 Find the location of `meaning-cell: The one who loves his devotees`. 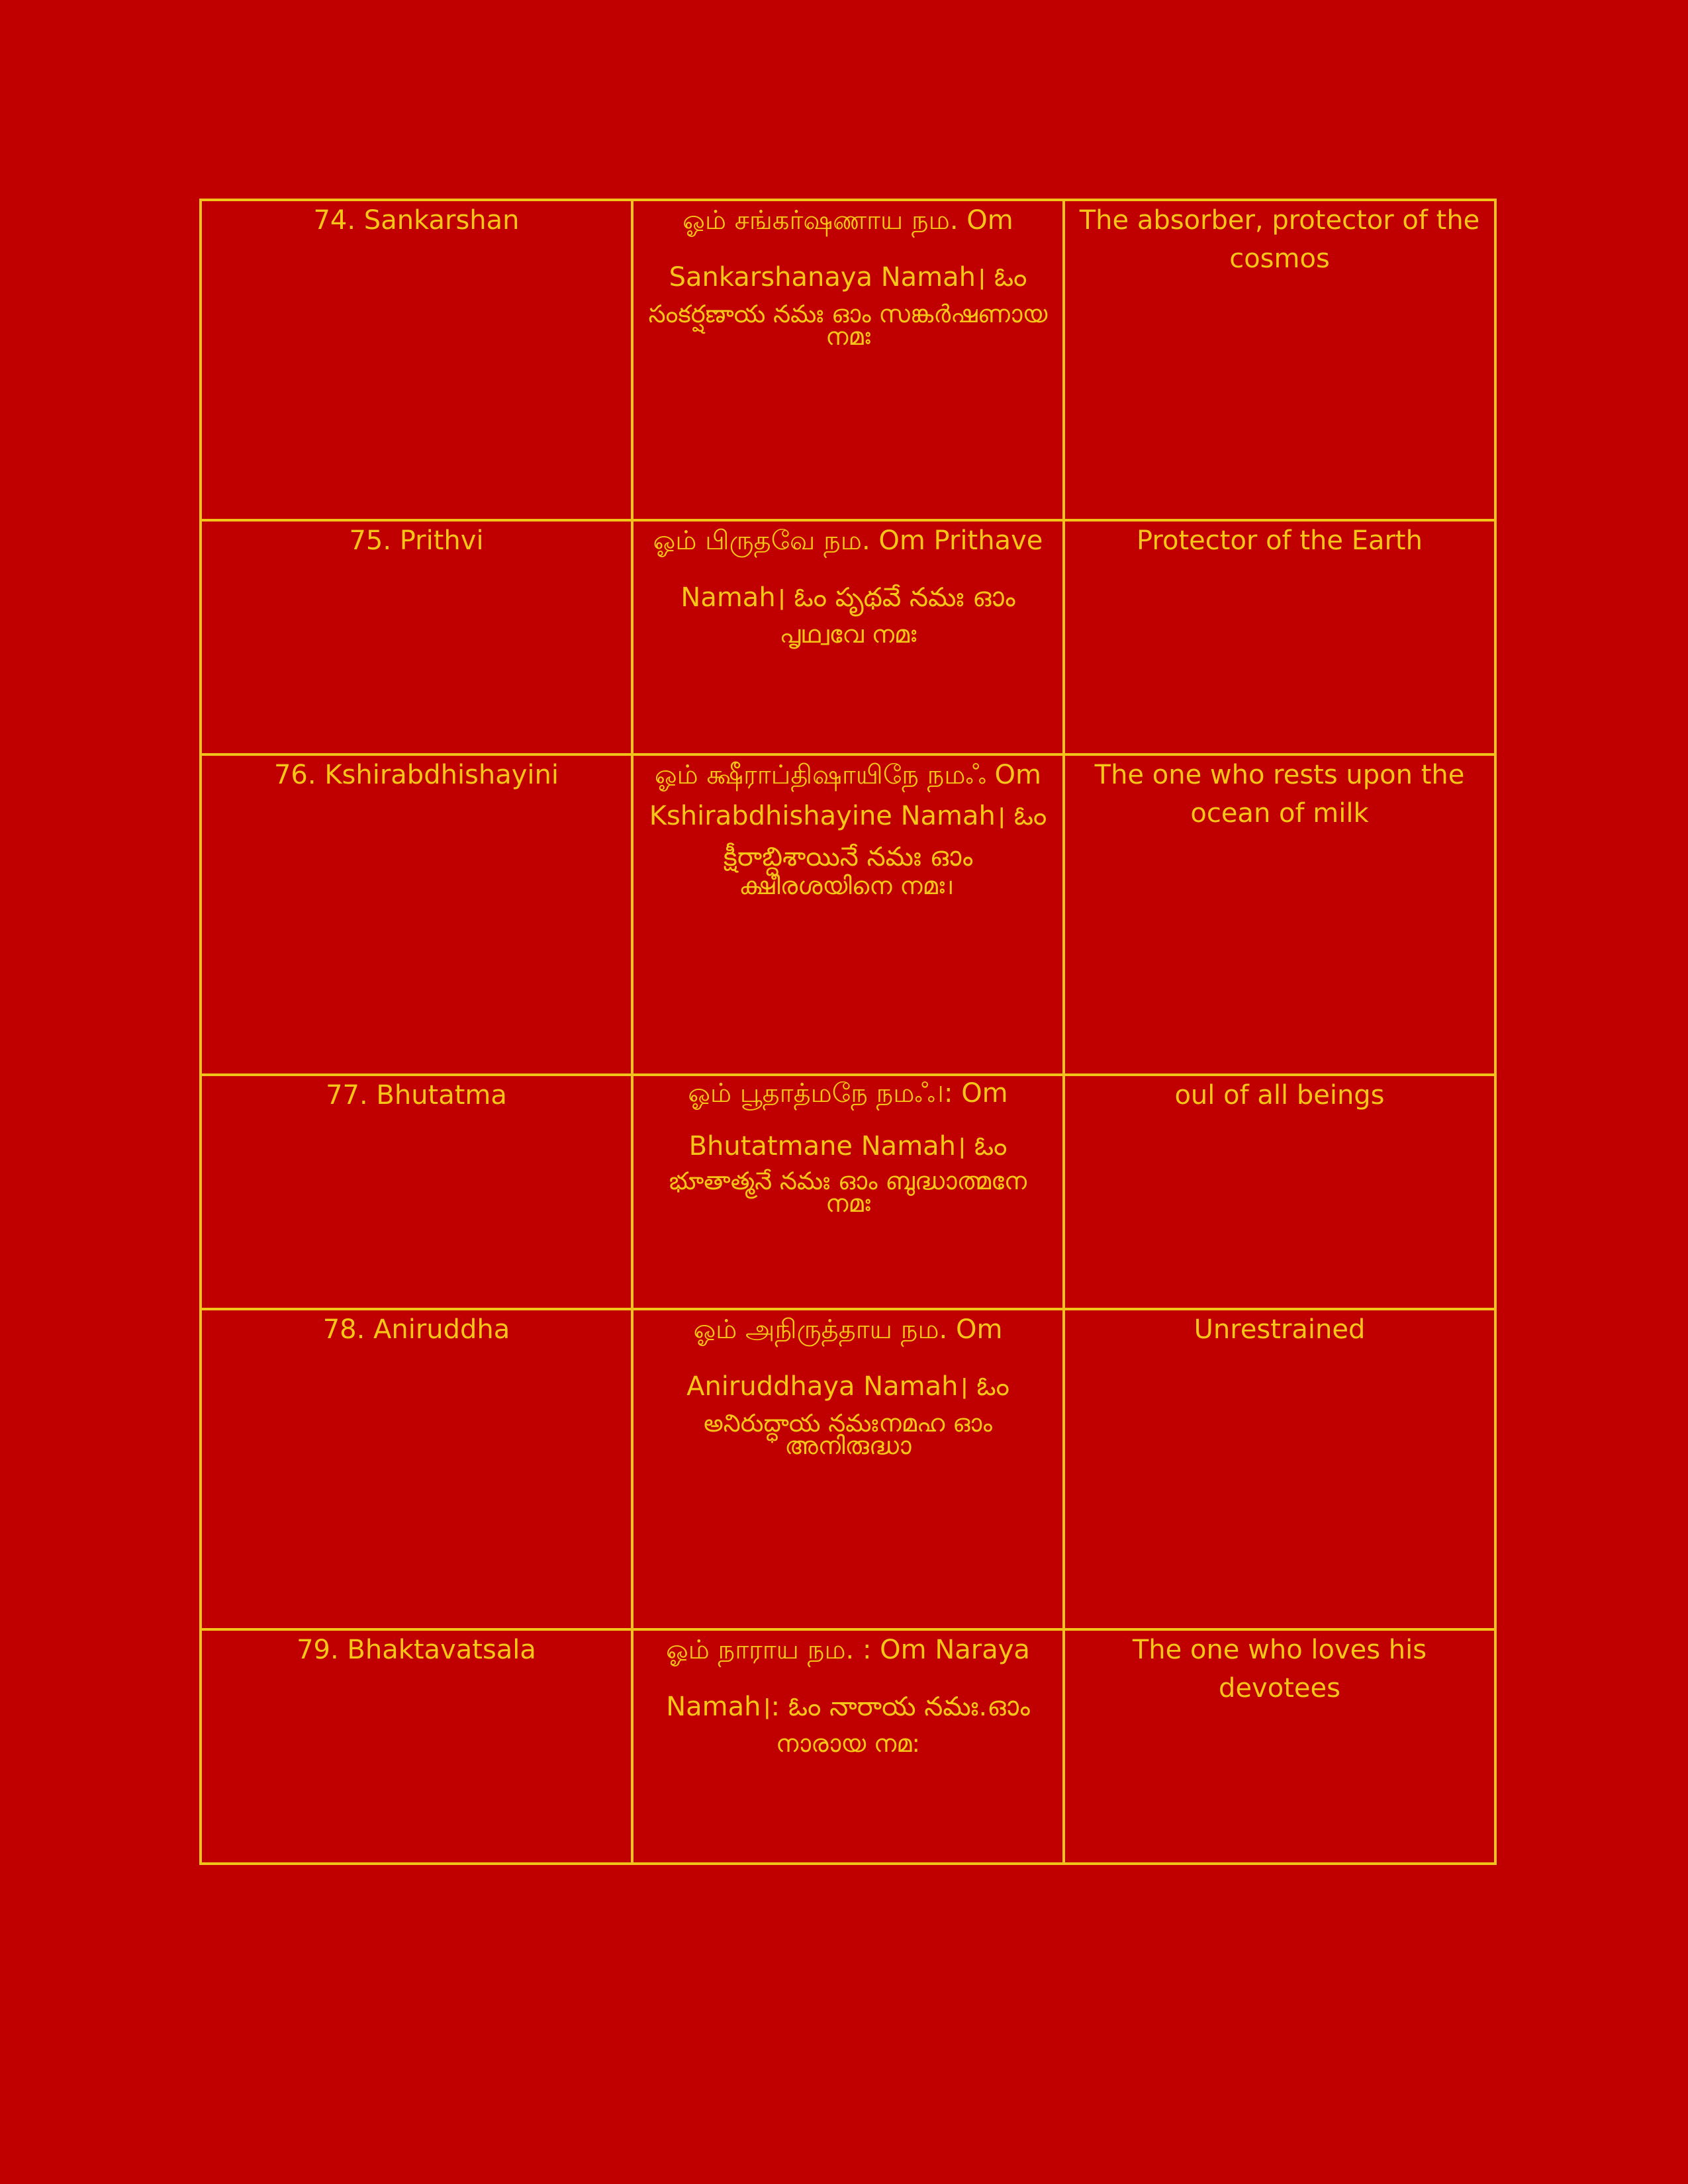

meaning-cell: The one who loves his devotees is located at coordinates (1279, 1746).